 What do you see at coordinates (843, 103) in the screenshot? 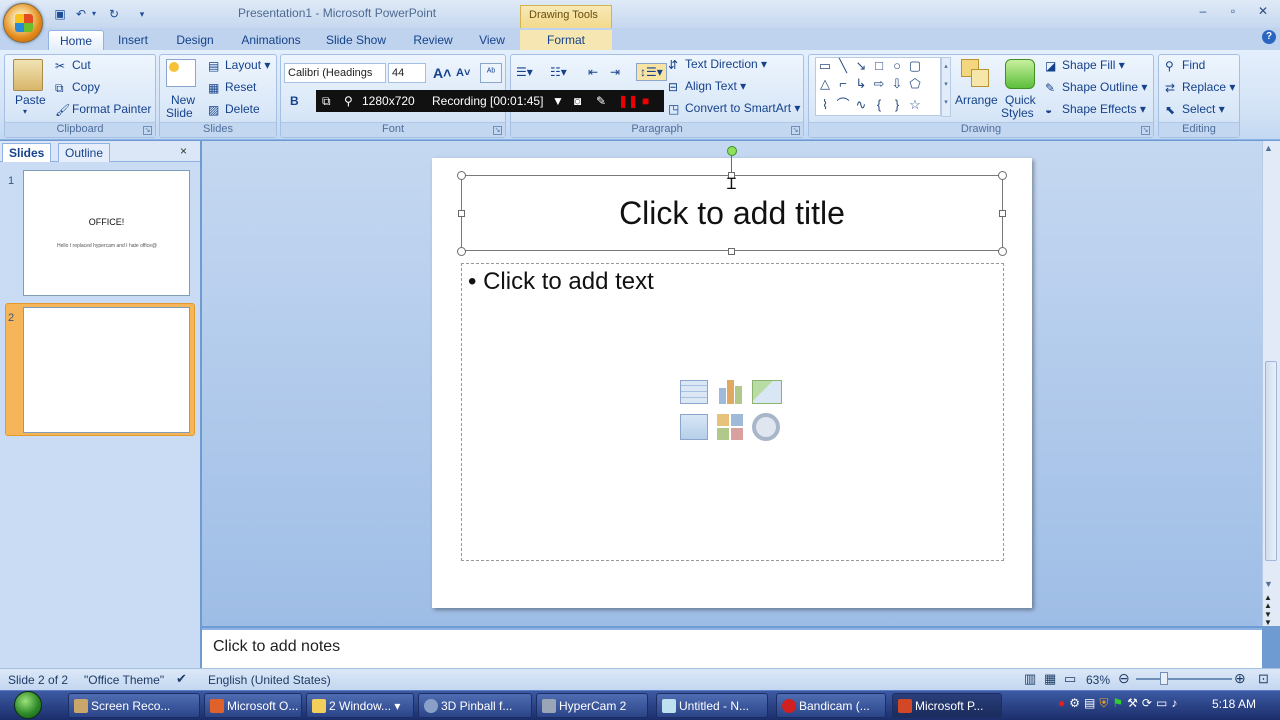
I see `arc-shape-icon: ⌒` at bounding box center [843, 103].